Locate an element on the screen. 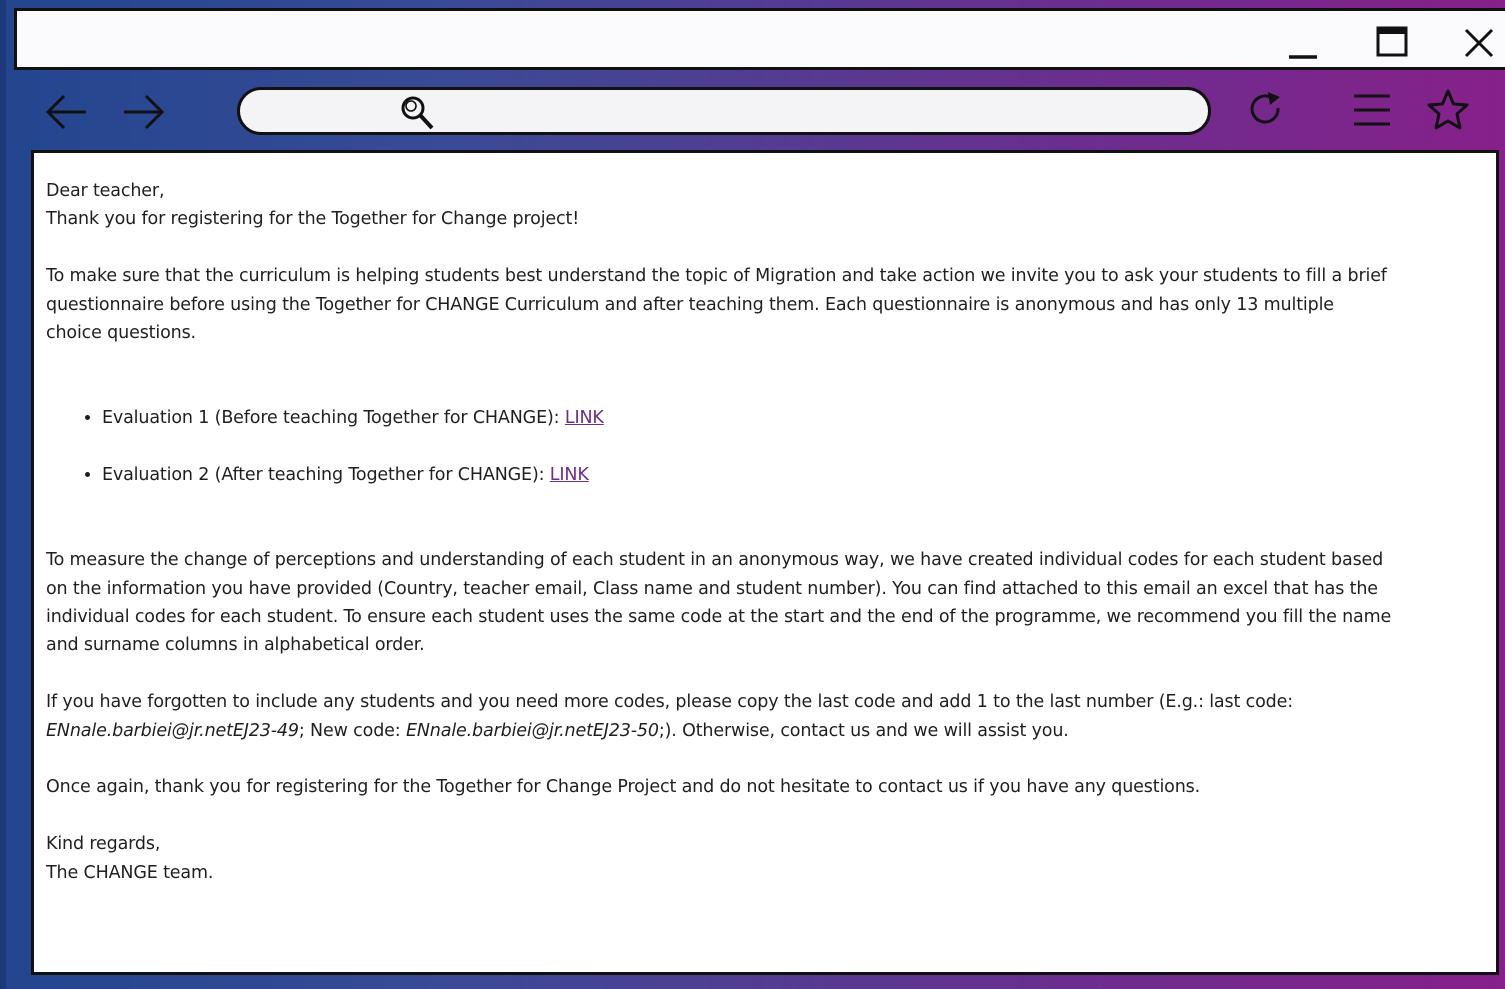 The image size is (1505, 989). address-bar is located at coordinates (724, 111).